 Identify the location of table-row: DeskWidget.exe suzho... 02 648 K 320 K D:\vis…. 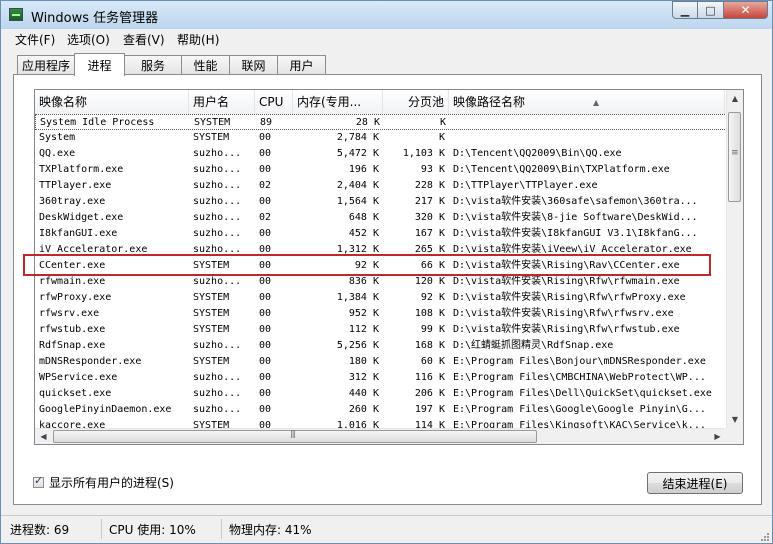
(382, 218).